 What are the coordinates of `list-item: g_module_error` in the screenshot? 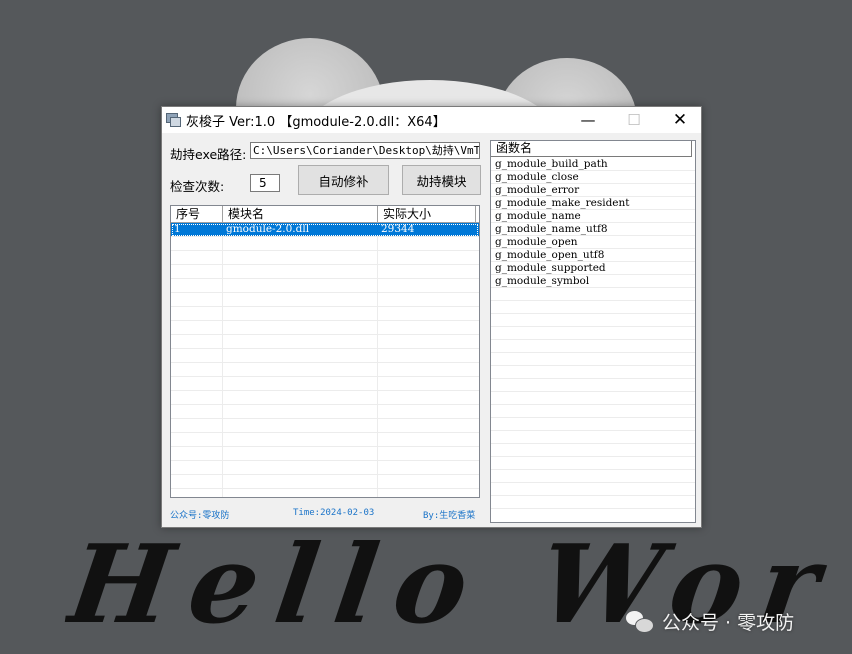 It's located at (593, 190).